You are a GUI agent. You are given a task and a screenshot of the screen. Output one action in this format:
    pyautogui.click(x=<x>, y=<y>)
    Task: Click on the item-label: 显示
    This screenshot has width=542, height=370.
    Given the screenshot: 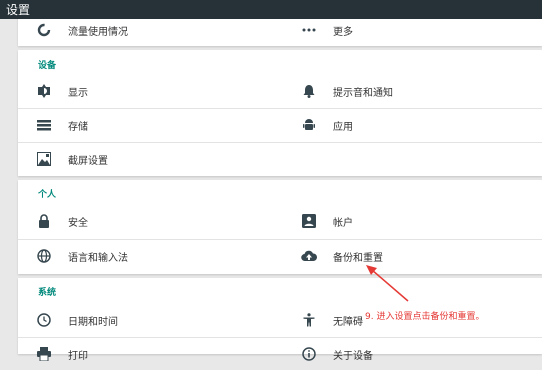 What is the action you would take?
    pyautogui.click(x=78, y=93)
    